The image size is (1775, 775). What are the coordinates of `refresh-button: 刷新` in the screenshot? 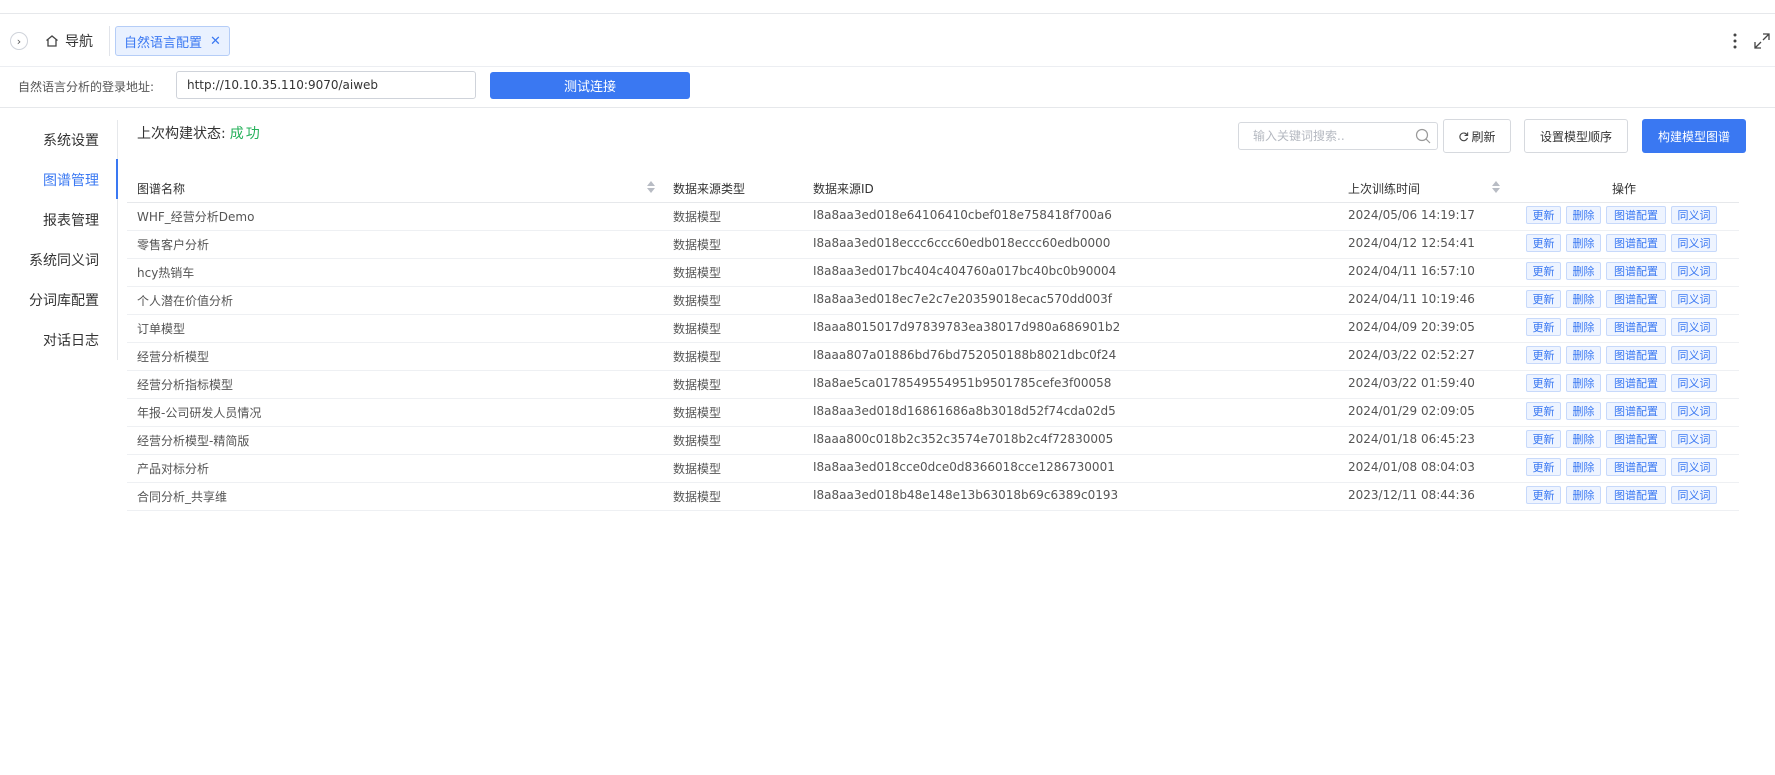 It's located at (1477, 136).